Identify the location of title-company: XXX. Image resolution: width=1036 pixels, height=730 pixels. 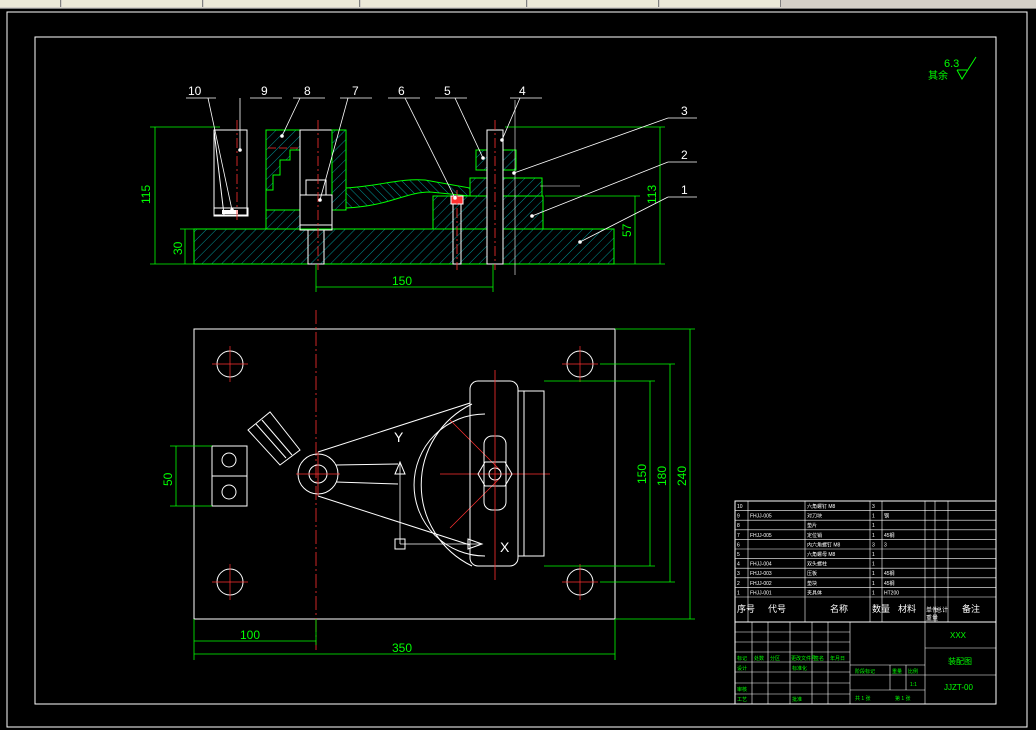
(958, 635).